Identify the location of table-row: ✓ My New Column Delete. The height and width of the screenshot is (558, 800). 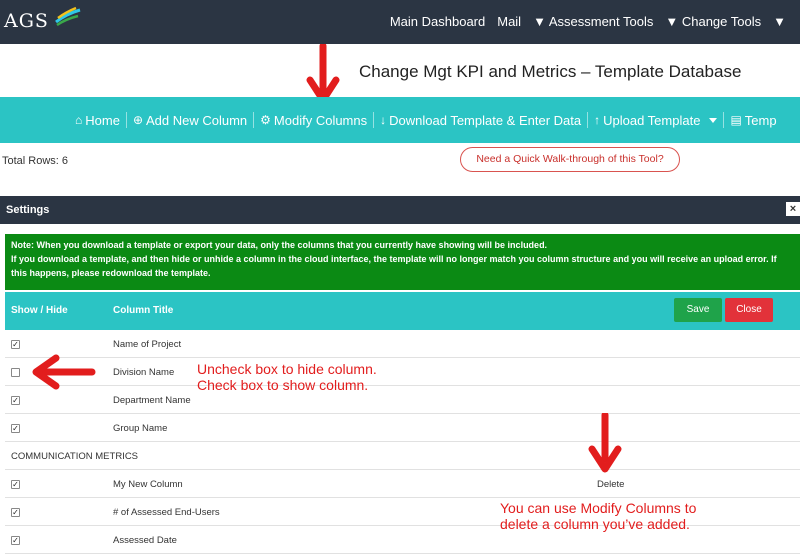
(402, 484).